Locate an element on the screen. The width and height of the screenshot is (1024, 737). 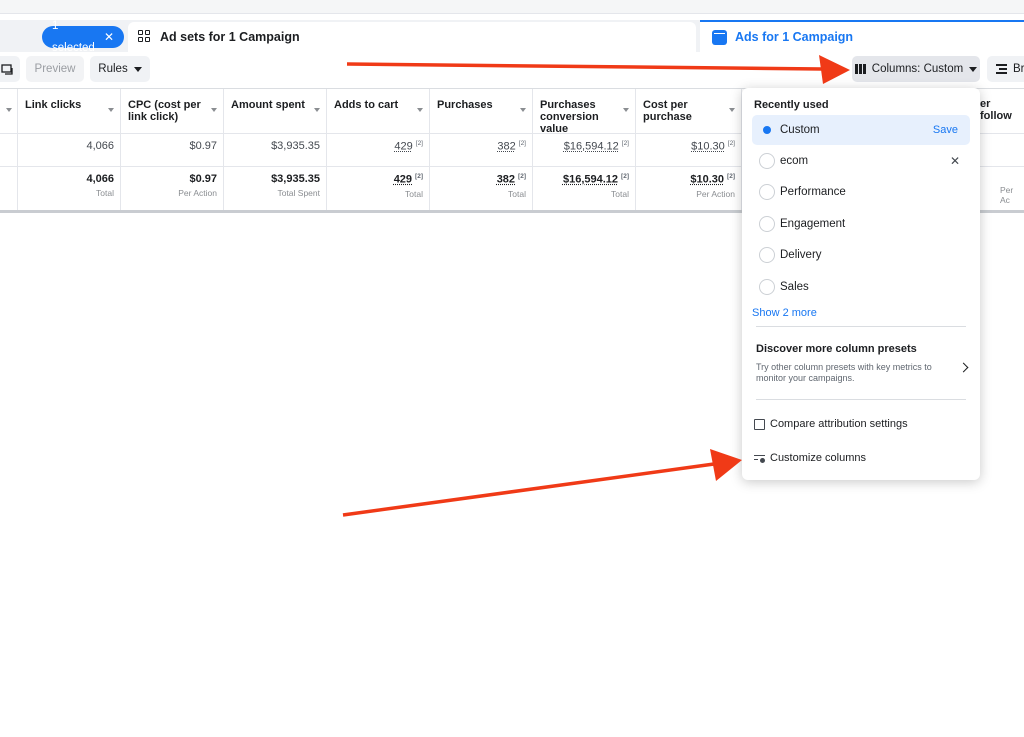
summary-value: $10.30 is located at coordinates (707, 180).